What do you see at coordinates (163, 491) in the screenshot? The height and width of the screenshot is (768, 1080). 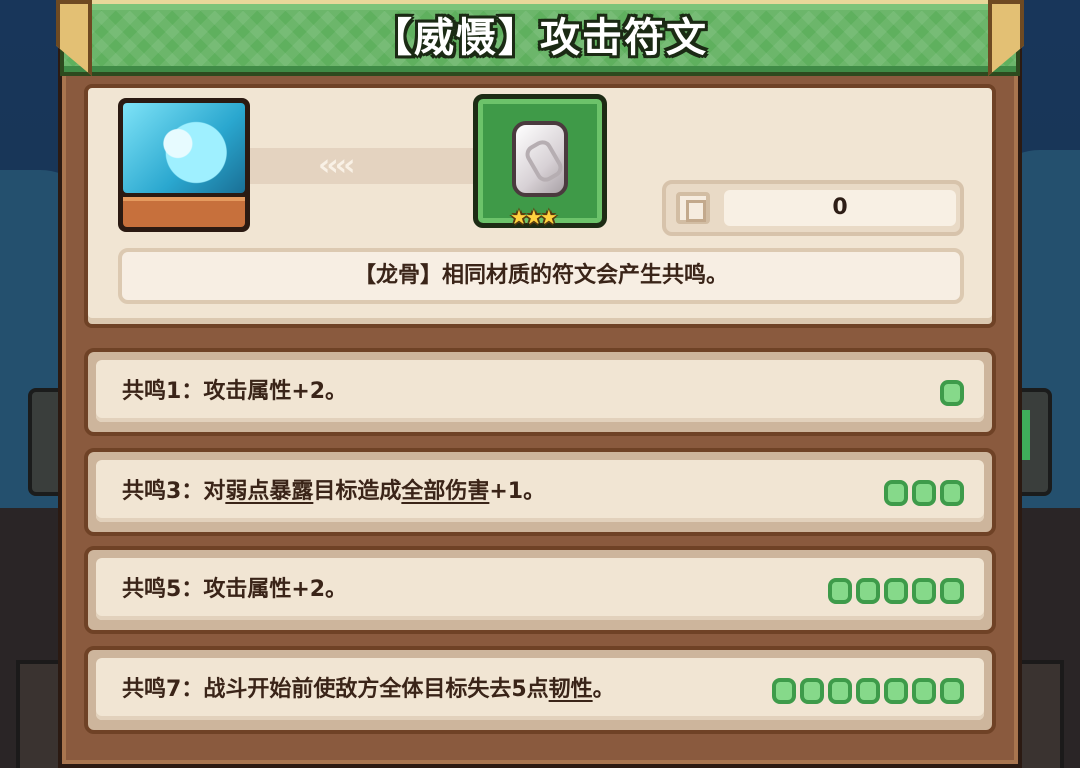 I see `resonance-level-label: 共鸣3：` at bounding box center [163, 491].